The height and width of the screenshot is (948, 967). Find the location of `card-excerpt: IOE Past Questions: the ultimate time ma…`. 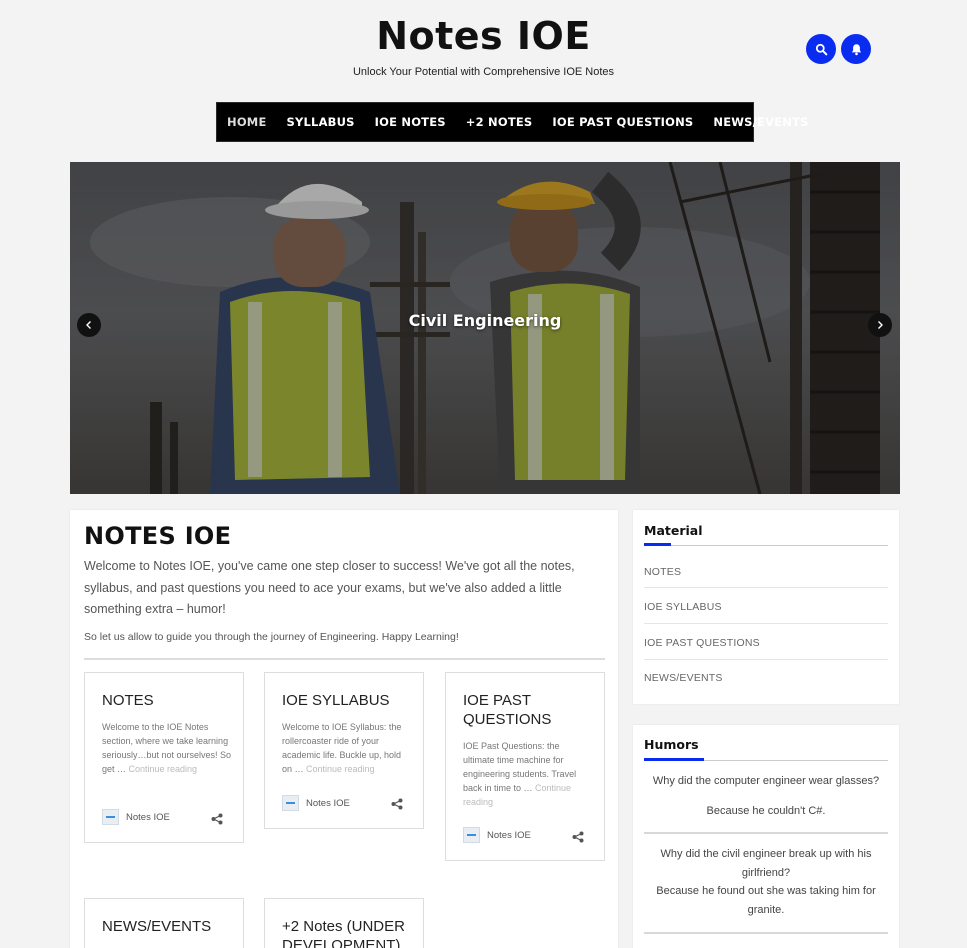

card-excerpt: IOE Past Questions: the ultimate time ma… is located at coordinates (520, 774).